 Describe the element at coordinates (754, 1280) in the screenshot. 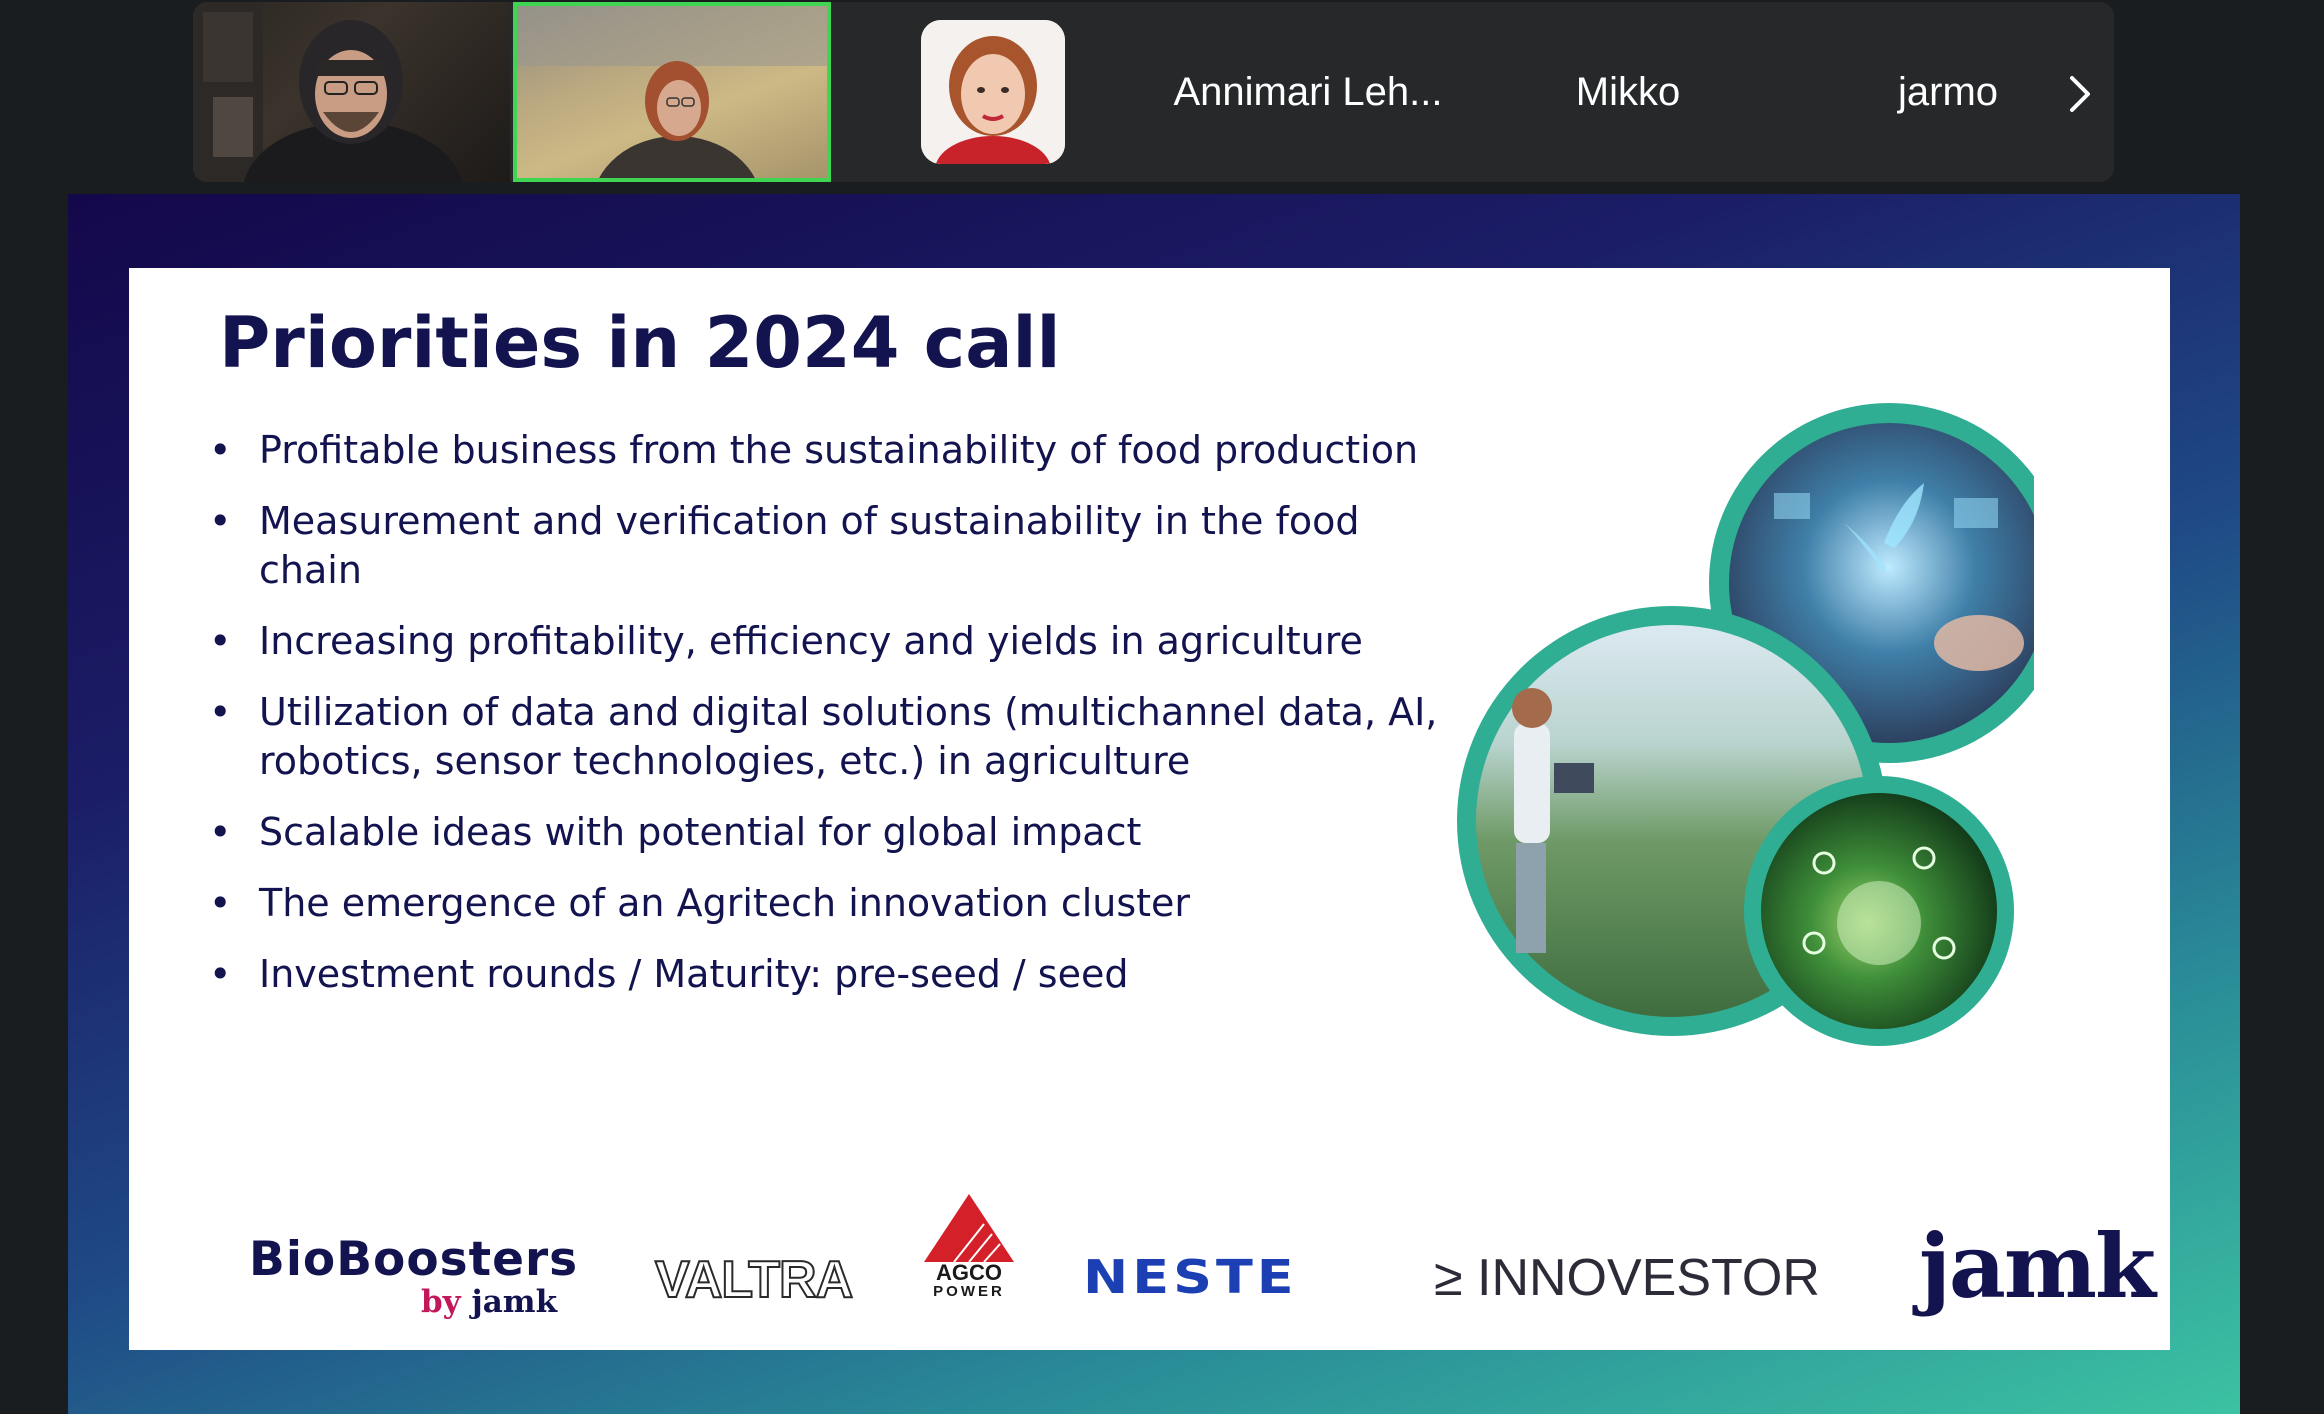

I see `valtra-logo: VALTRA` at that location.